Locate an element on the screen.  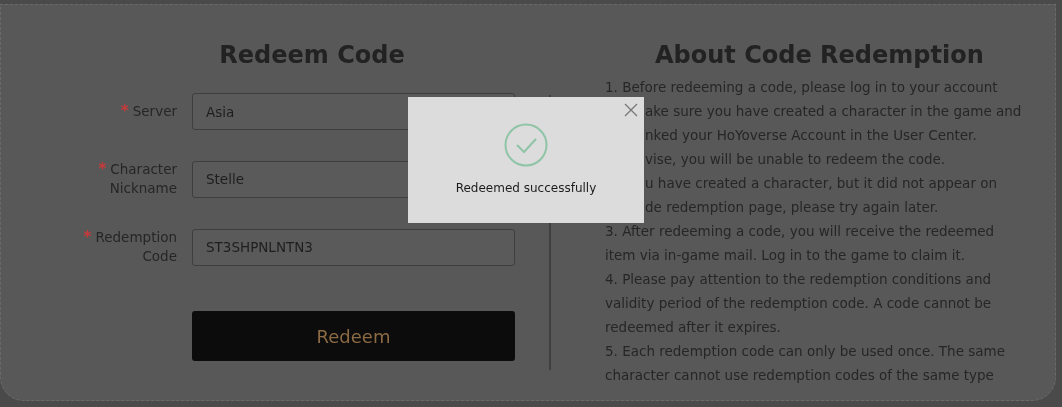
redeem-button: Redeem is located at coordinates (353, 336).